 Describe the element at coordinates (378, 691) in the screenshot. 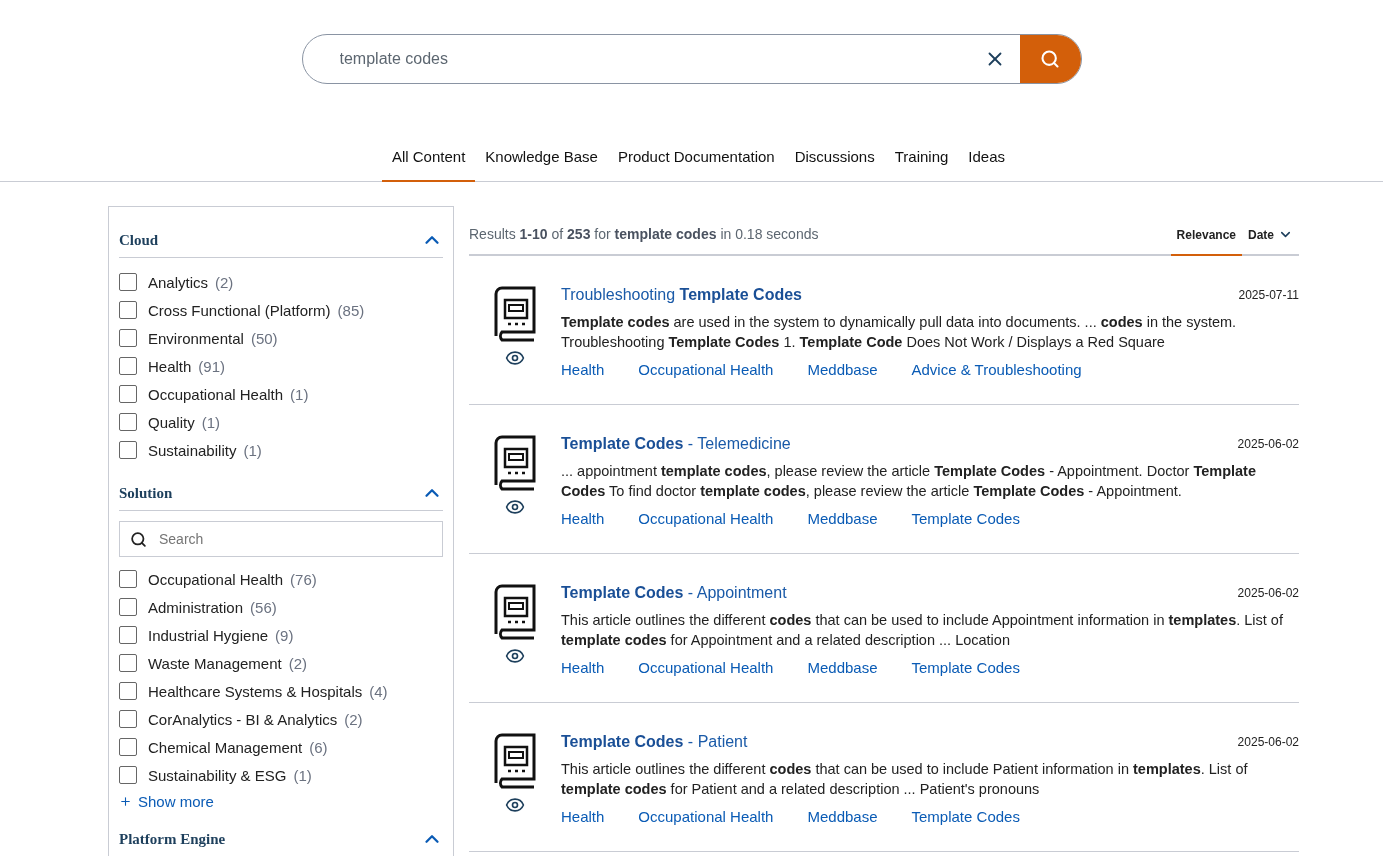

I see `filter-count: (4)` at that location.